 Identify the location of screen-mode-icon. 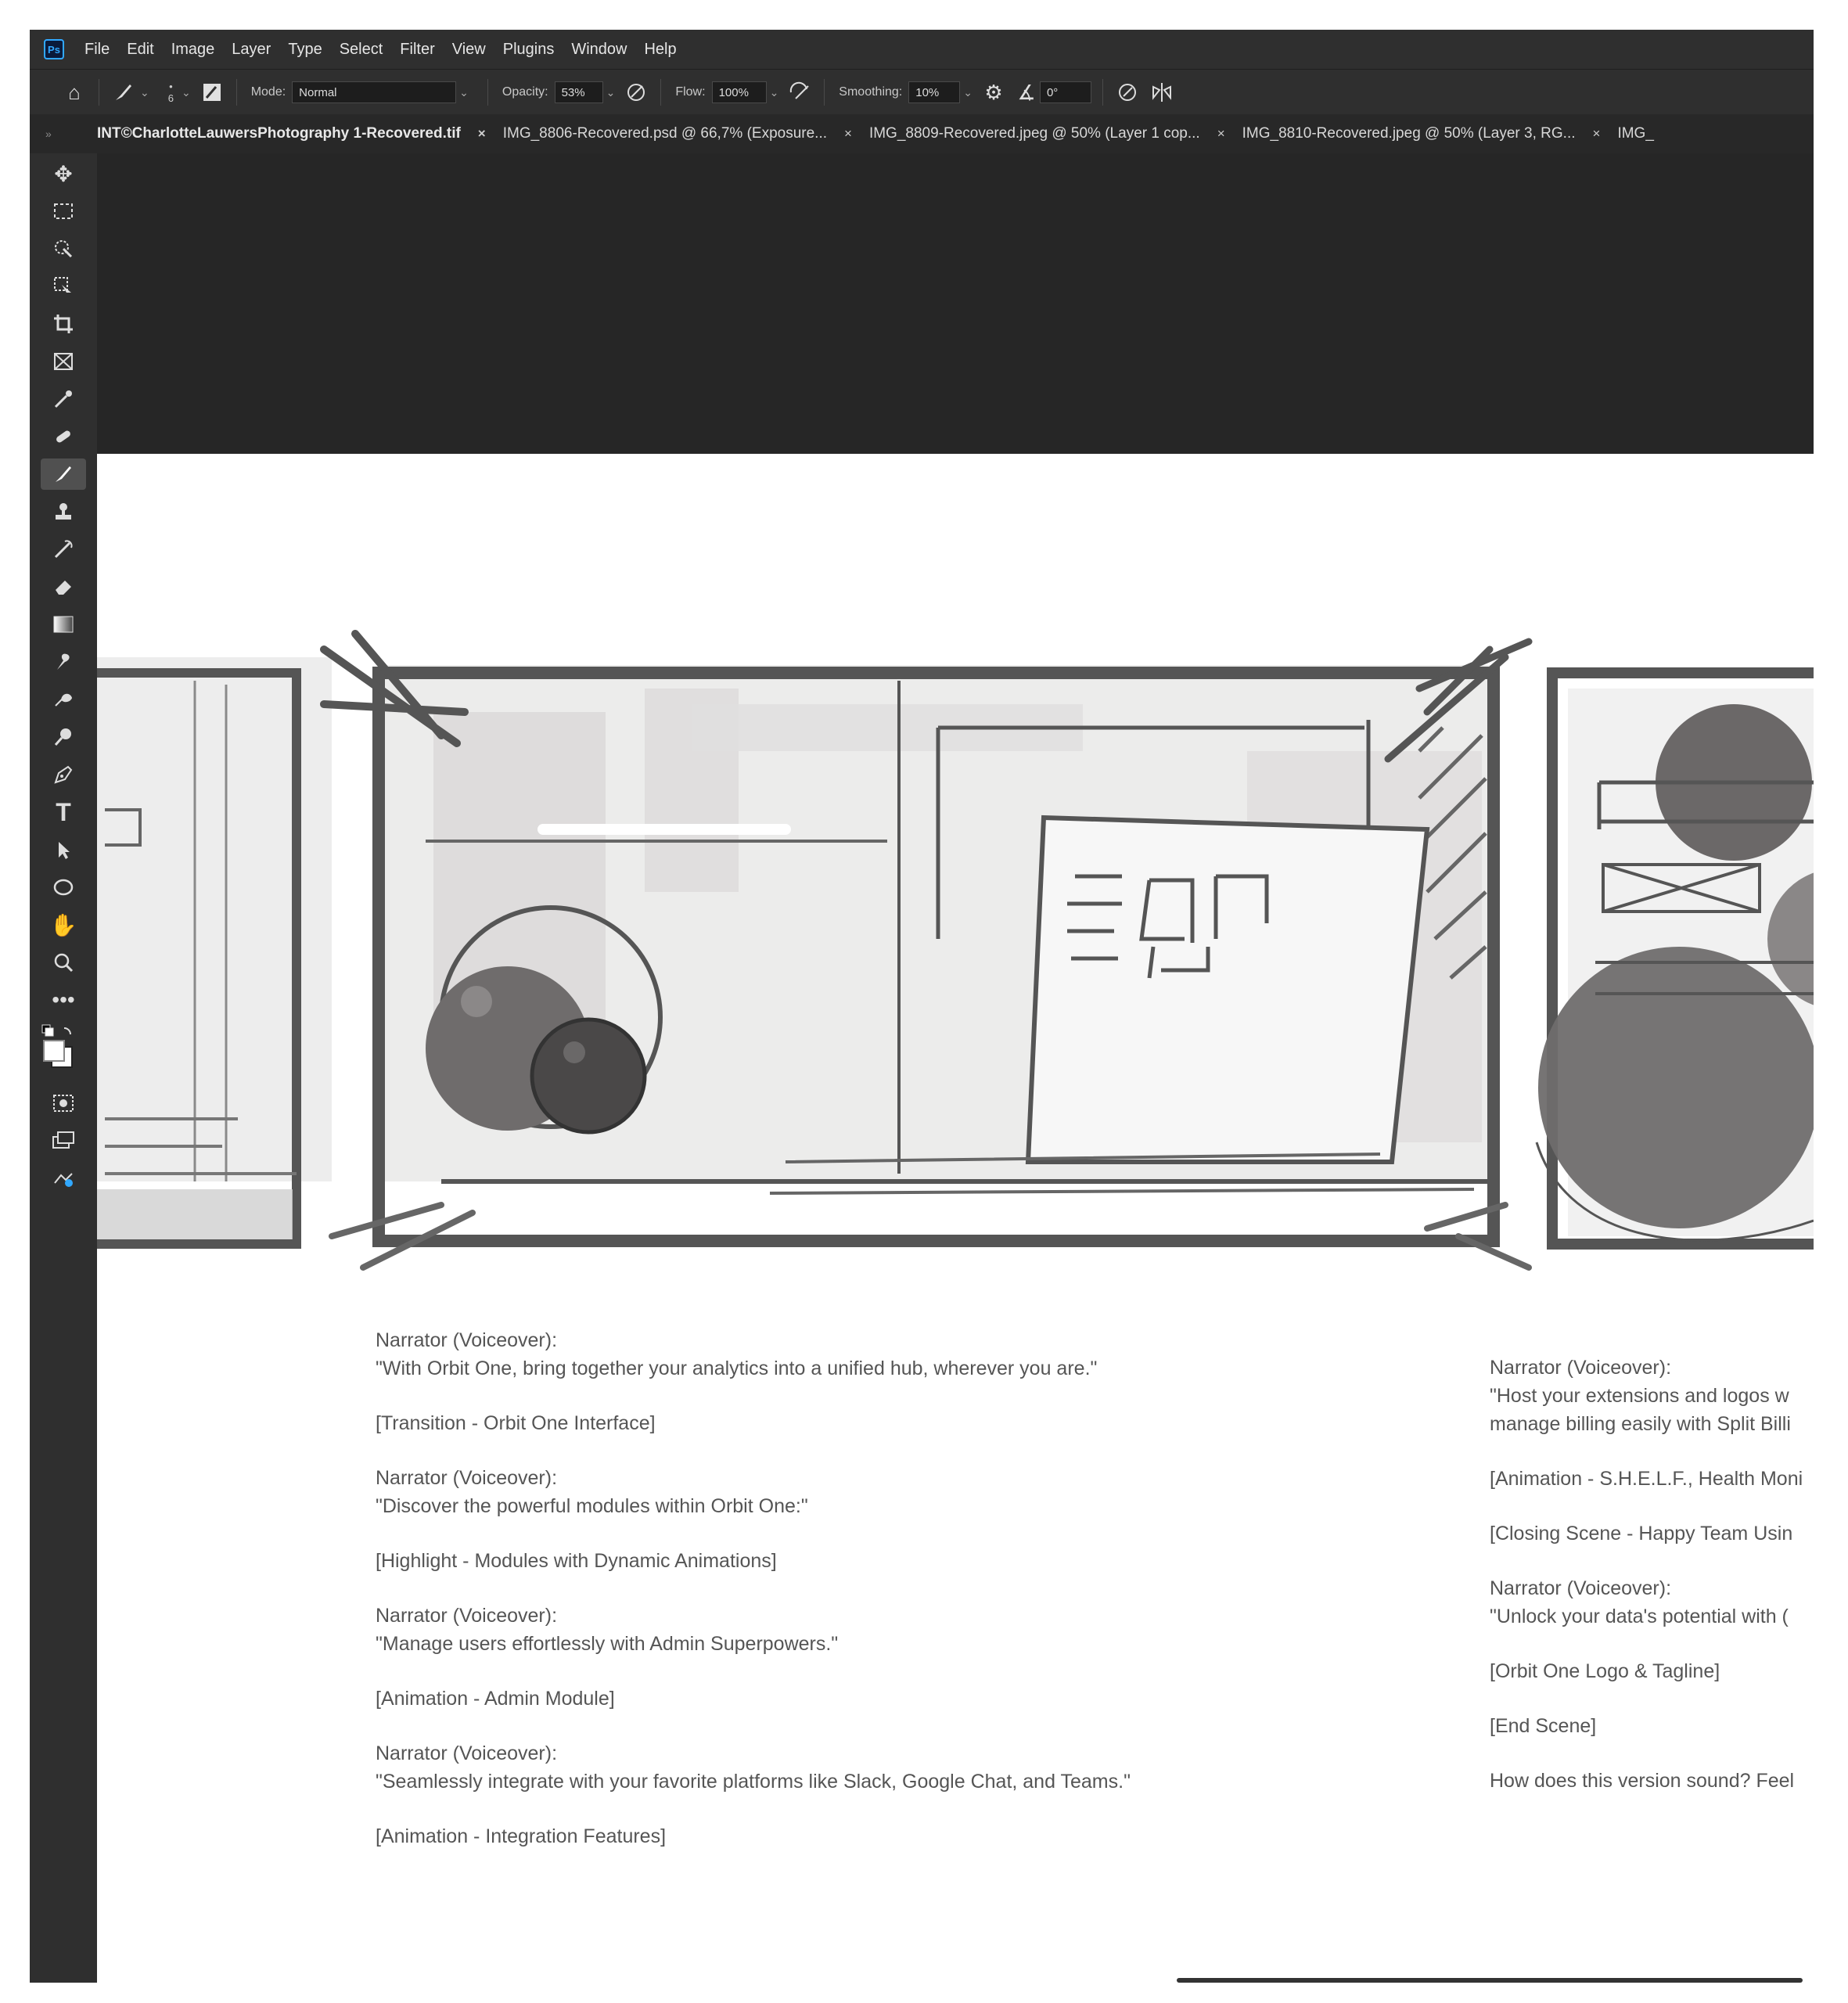
(63, 1141).